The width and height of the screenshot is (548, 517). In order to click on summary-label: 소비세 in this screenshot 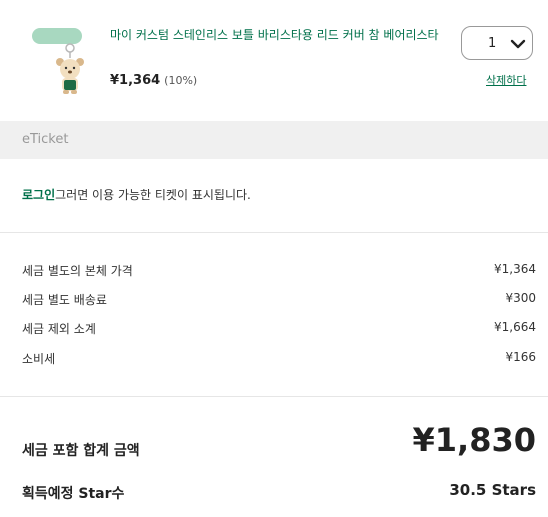, I will do `click(39, 359)`.